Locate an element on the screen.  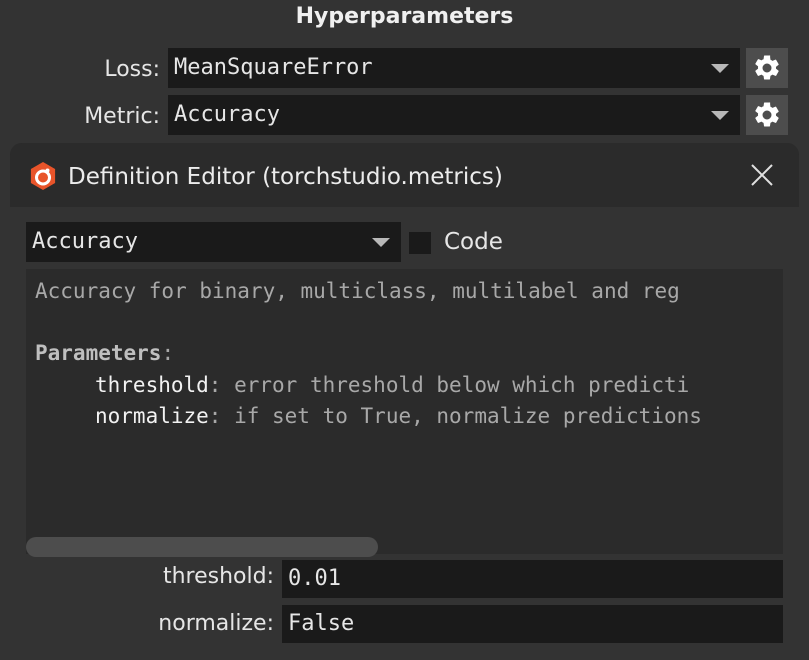
loss-select-value: MeanSquareError is located at coordinates (273, 67).